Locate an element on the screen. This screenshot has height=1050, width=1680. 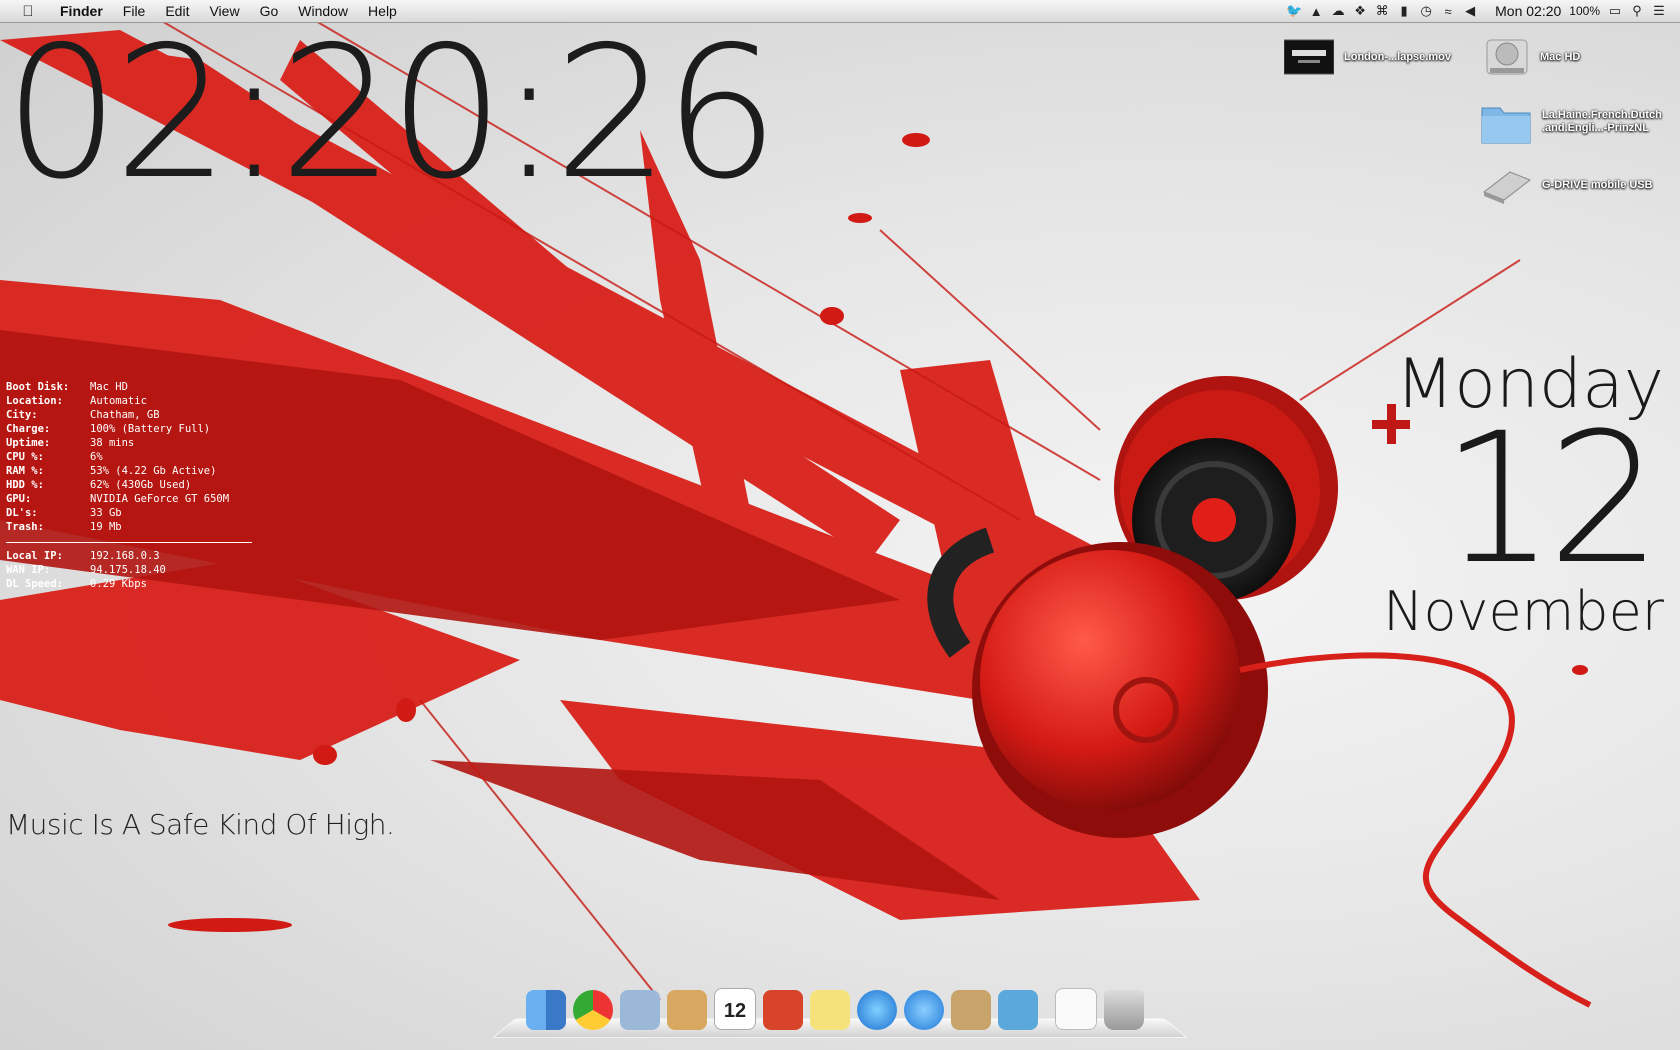
menu-window: Window is located at coordinates (323, 11).